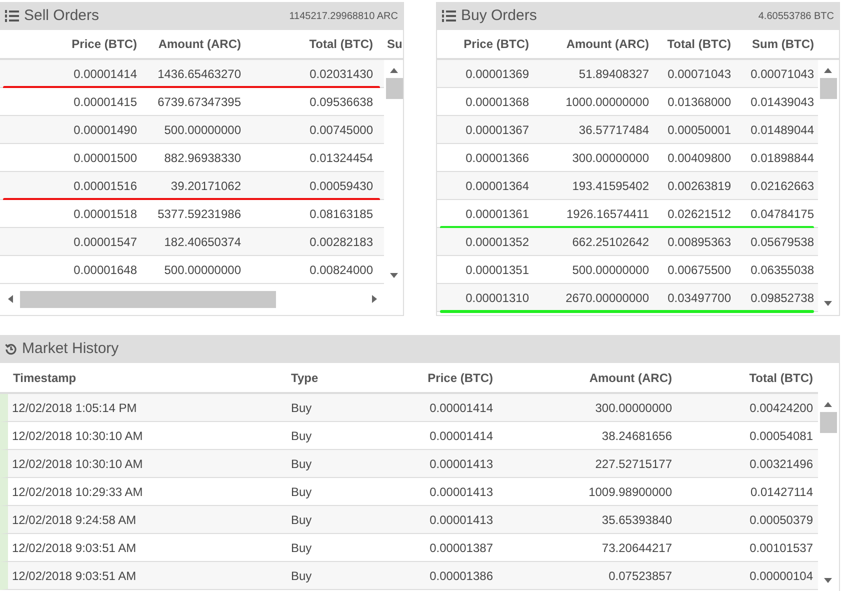  Describe the element at coordinates (606, 298) in the screenshot. I see `table-cell-text: 2670.00000000` at that location.